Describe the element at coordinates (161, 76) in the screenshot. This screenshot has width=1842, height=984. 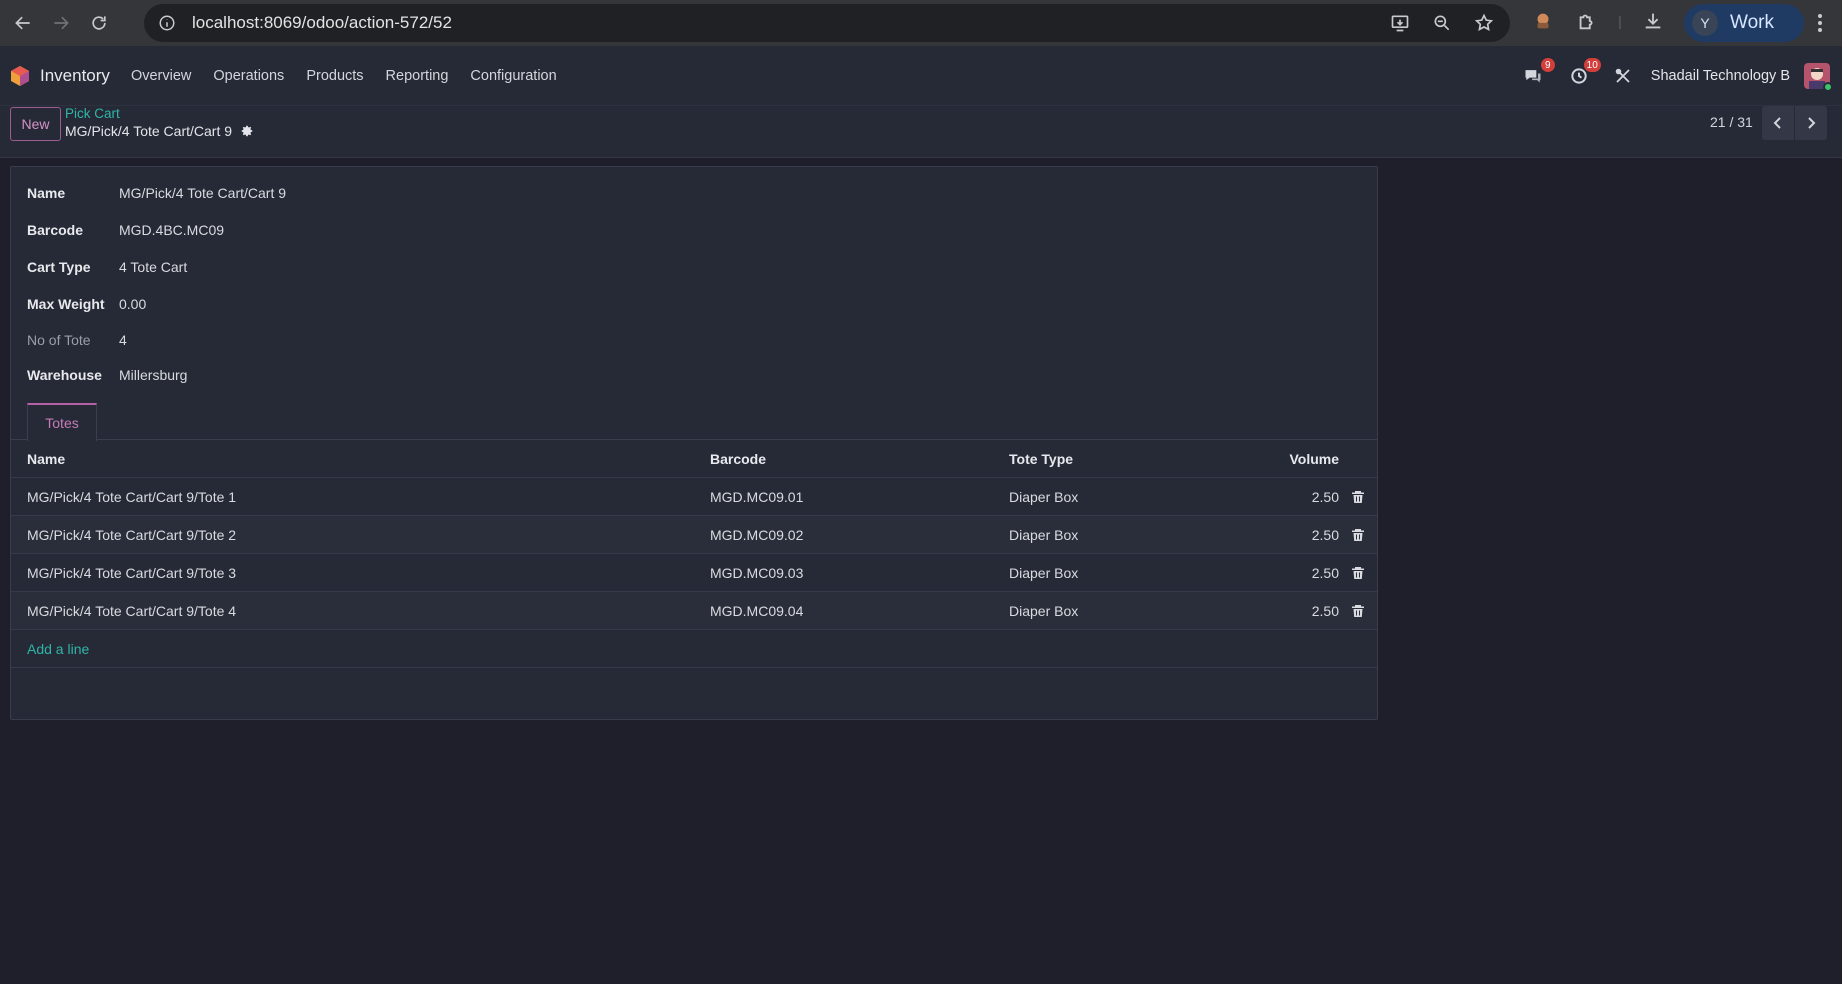
I see `menu-overview: Overview` at that location.